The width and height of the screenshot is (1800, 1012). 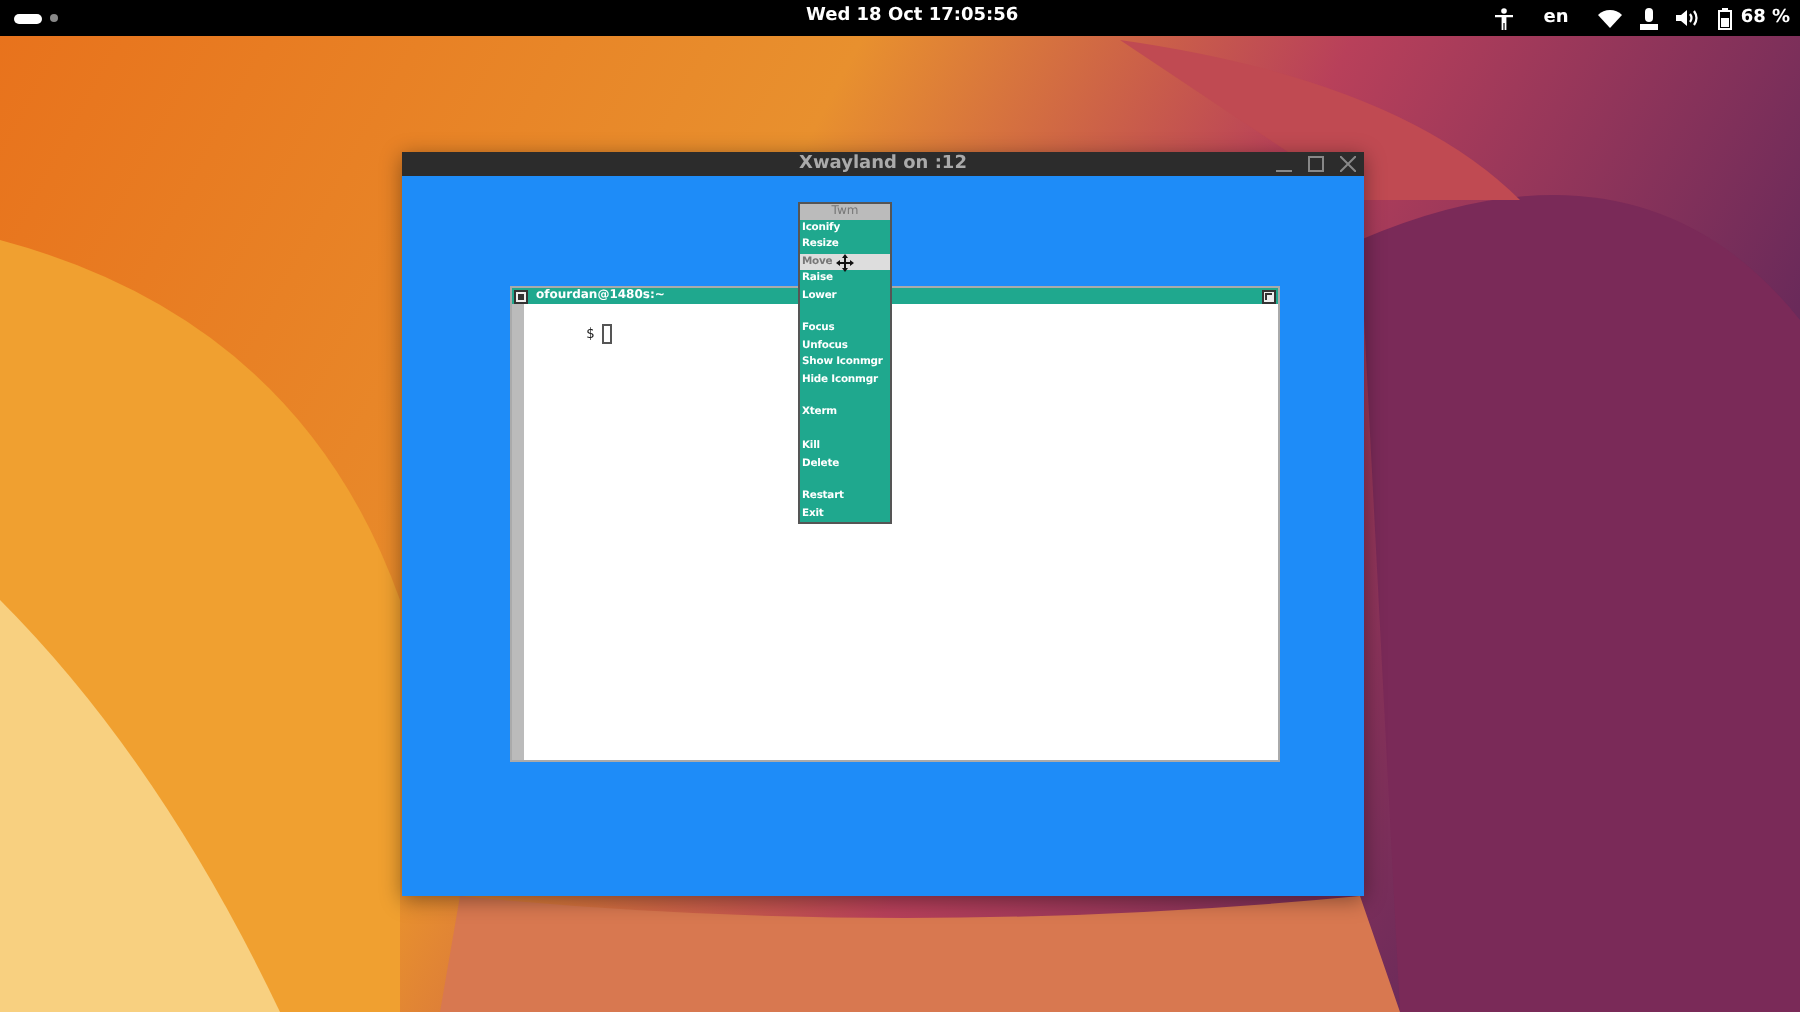 What do you see at coordinates (1556, 18) in the screenshot?
I see `language-indicator: en` at bounding box center [1556, 18].